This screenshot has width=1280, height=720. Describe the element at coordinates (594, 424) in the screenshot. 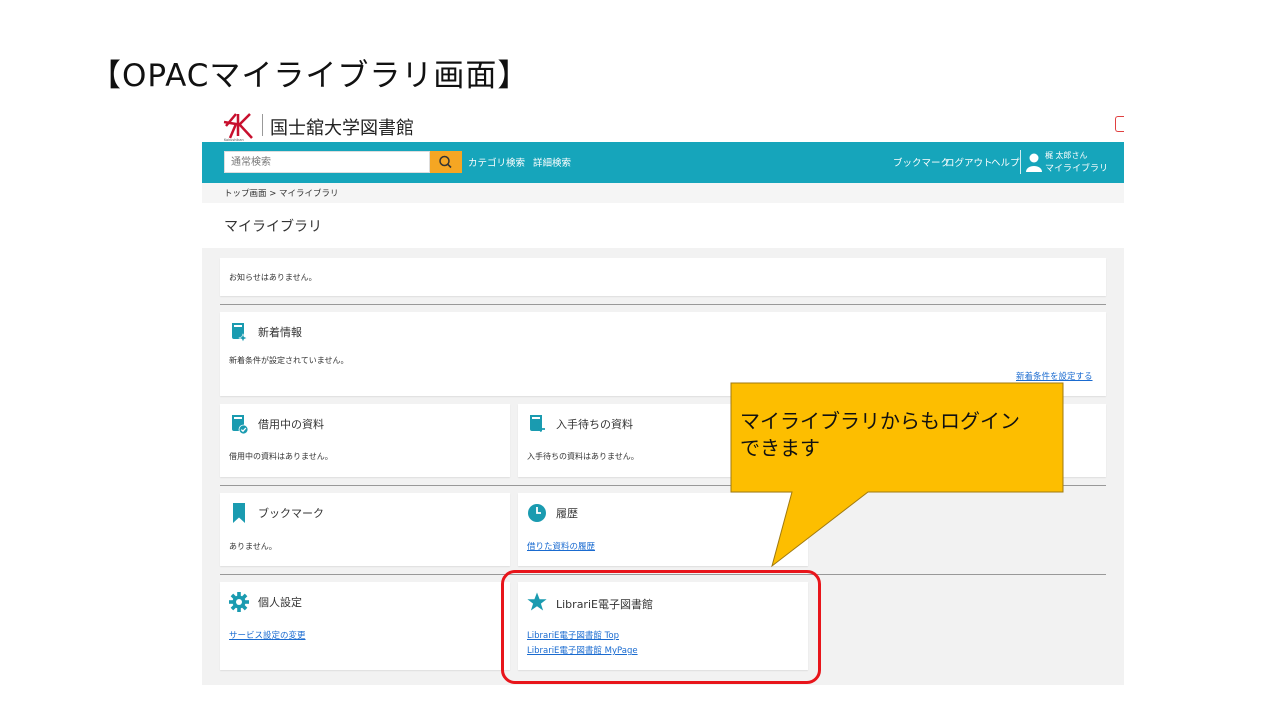

I see `awaiting-title: 入手待ちの資料` at that location.